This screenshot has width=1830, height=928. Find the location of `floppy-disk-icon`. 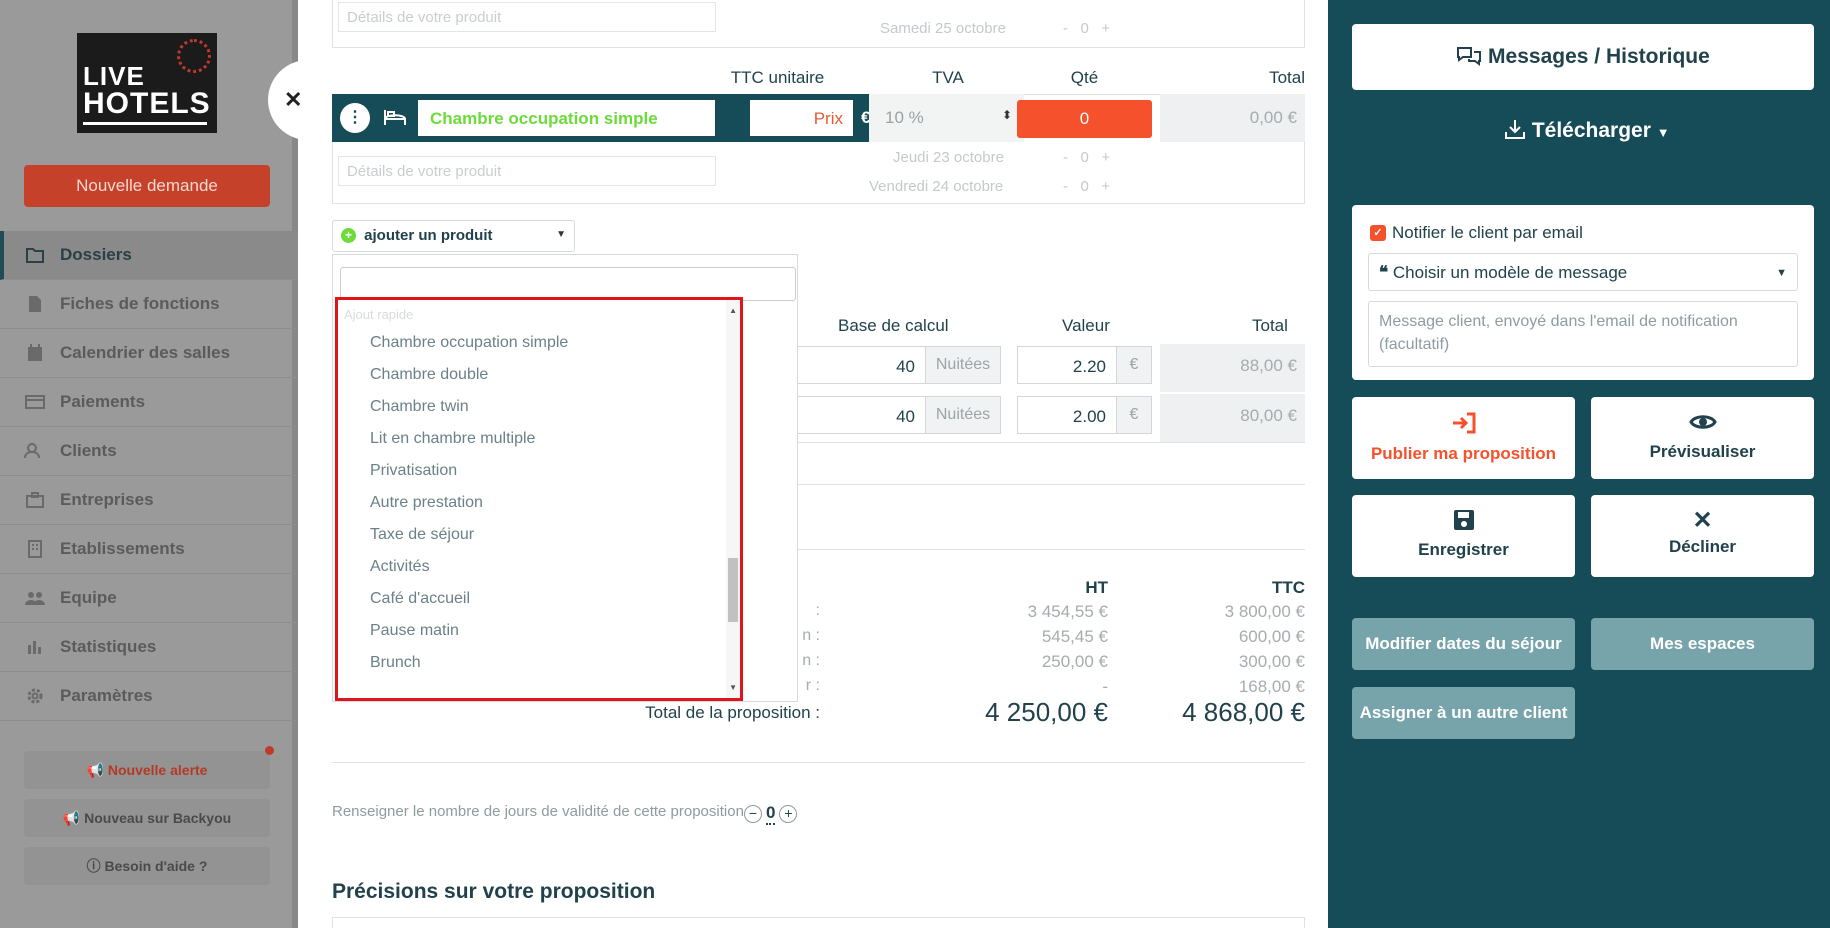

floppy-disk-icon is located at coordinates (1463, 522).